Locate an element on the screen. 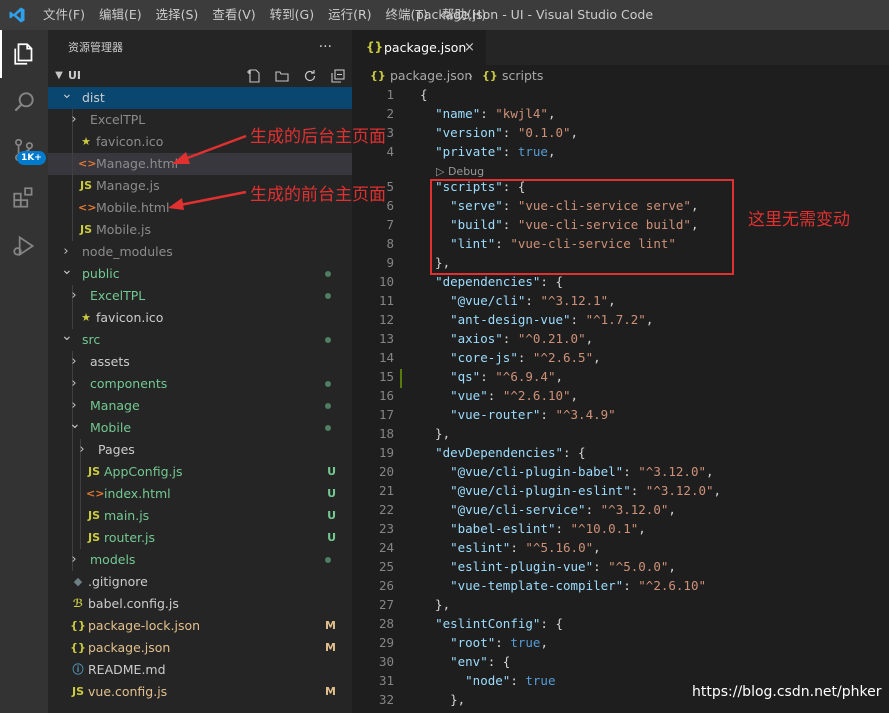 This screenshot has width=889, height=713. babel-file-icon: ℬ is located at coordinates (78, 603).